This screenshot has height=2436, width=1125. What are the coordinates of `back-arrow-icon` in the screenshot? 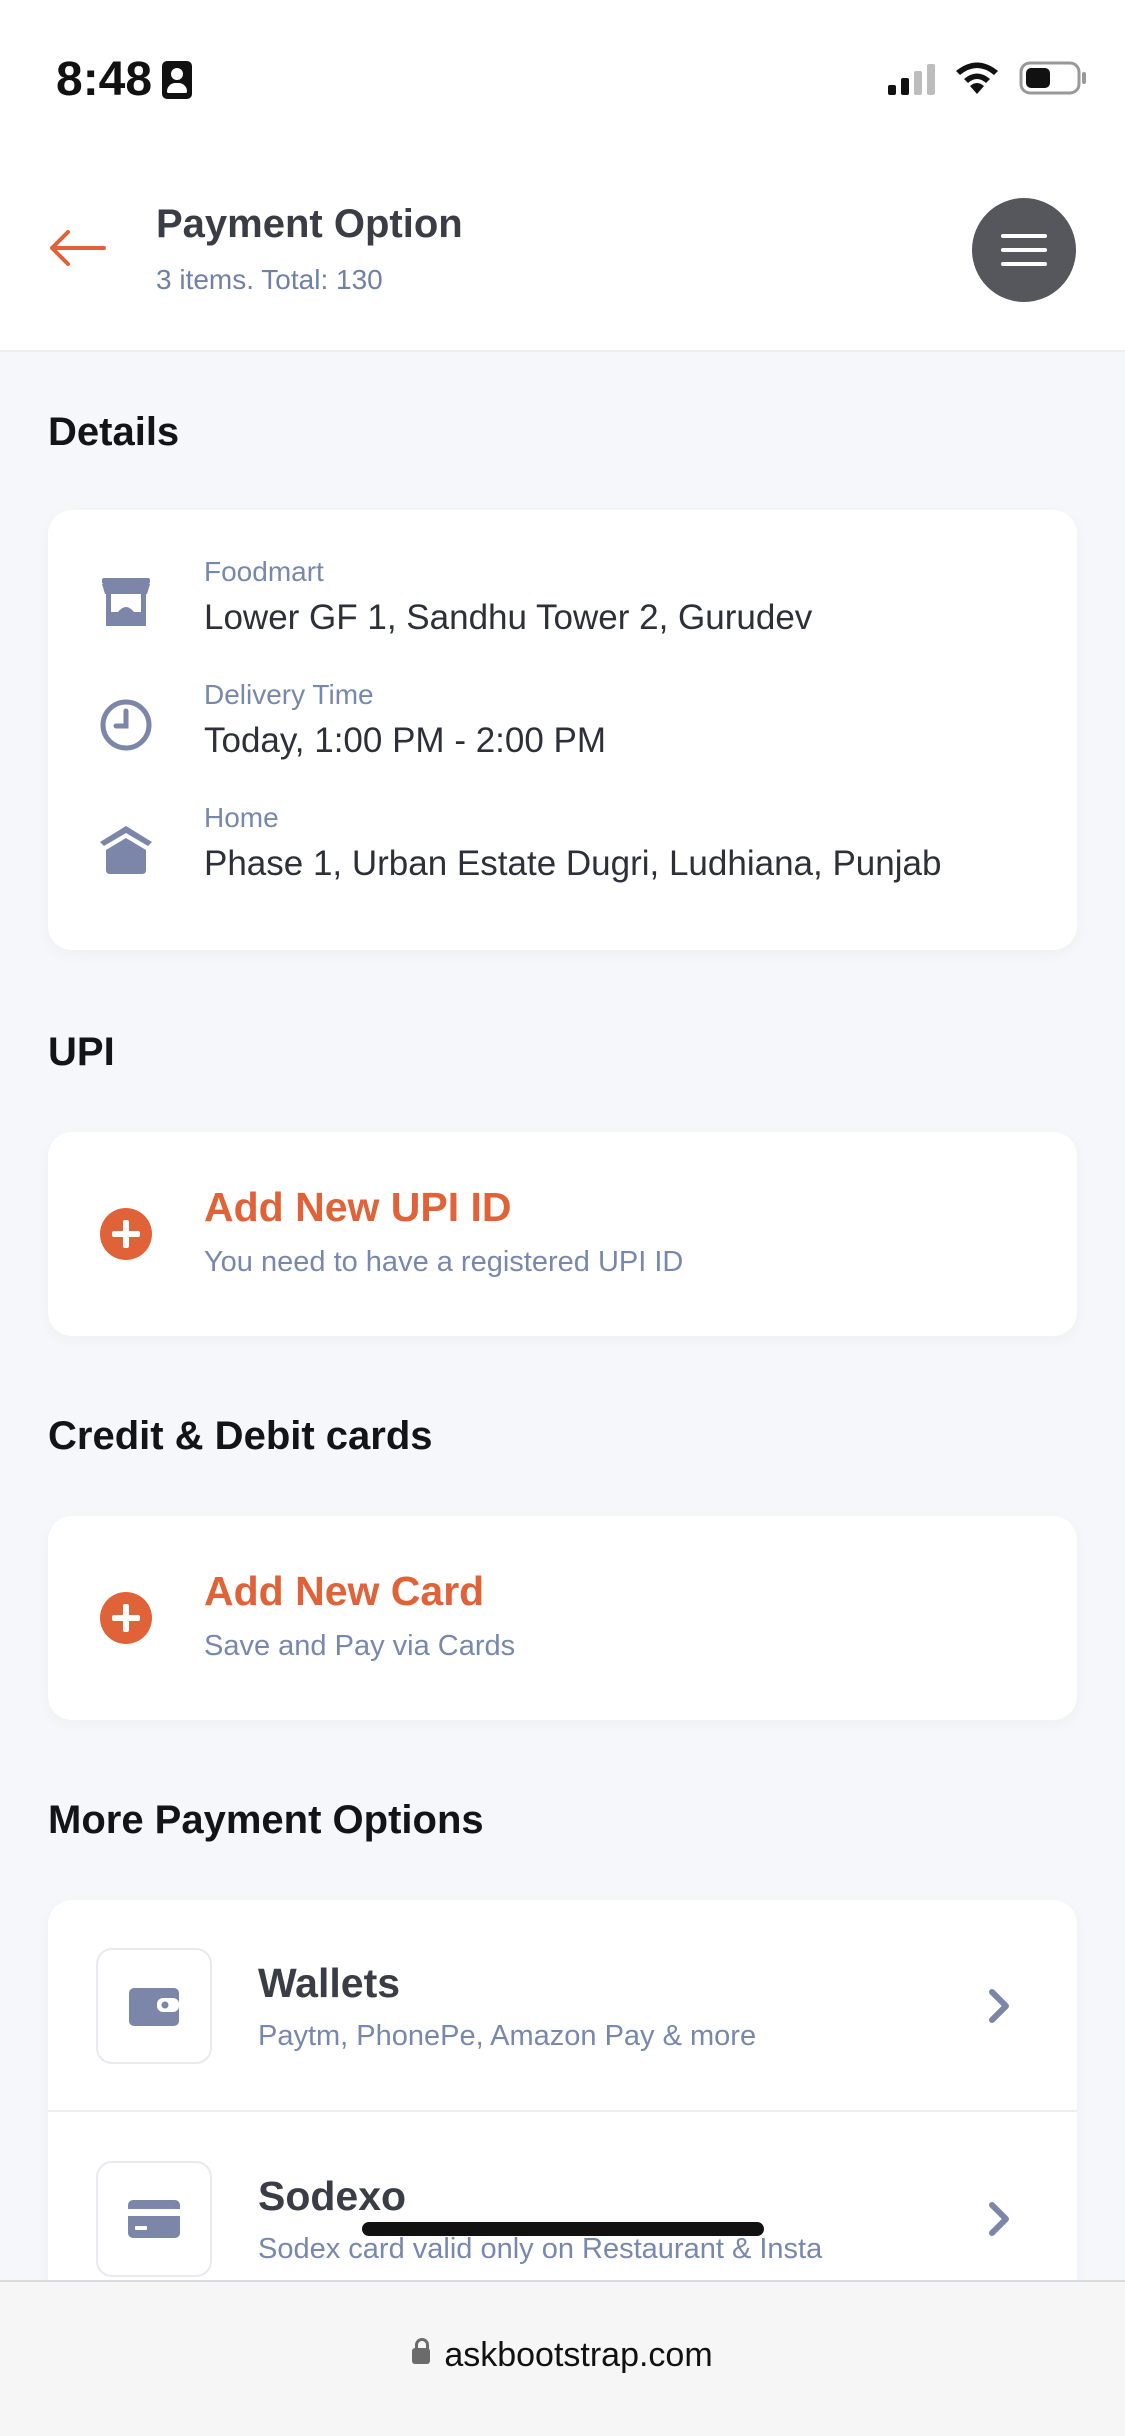 It's located at (77, 248).